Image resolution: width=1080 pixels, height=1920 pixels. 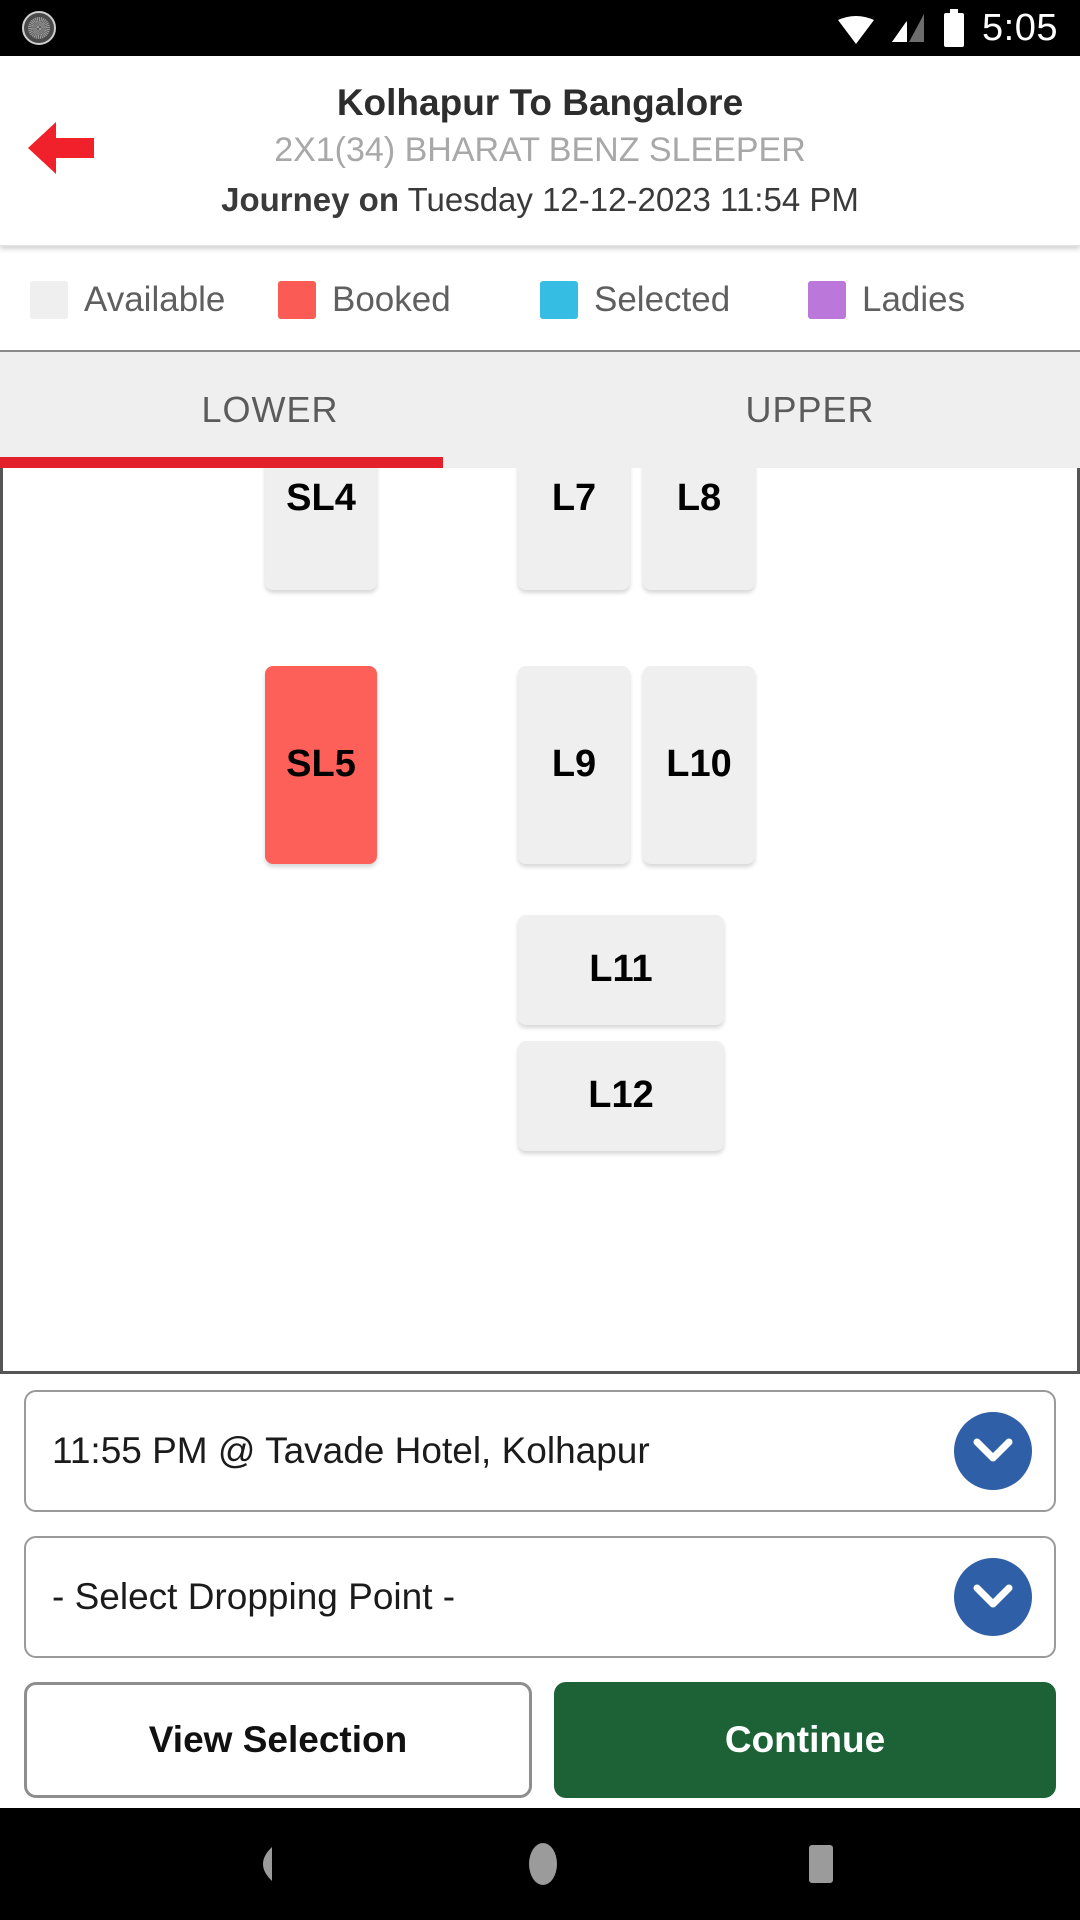 I want to click on seat-l9: L9, so click(x=574, y=764).